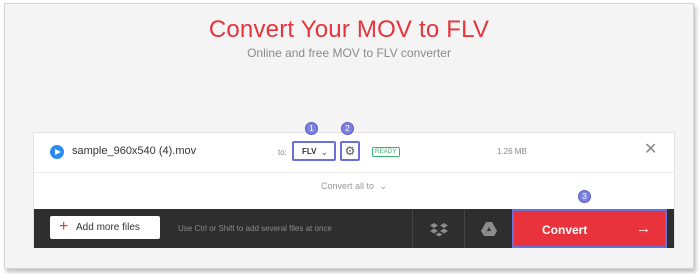 The width and height of the screenshot is (700, 274). I want to click on google-drive-button, so click(488, 228).